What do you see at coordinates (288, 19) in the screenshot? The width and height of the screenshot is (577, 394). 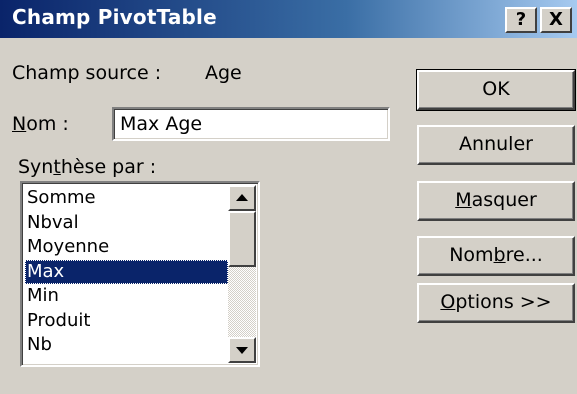 I see `title-bar: Champ PivotTable ? X` at bounding box center [288, 19].